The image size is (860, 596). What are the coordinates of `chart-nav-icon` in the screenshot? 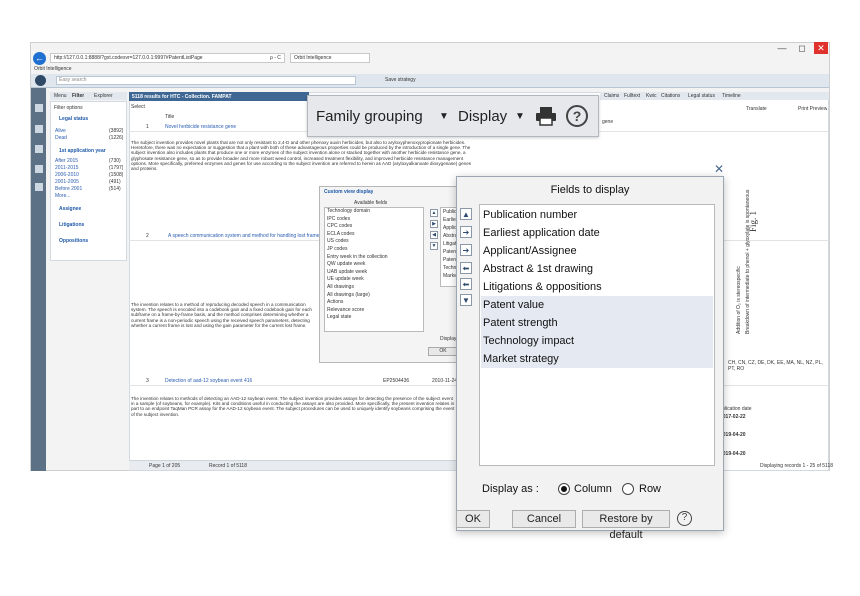 It's located at (39, 149).